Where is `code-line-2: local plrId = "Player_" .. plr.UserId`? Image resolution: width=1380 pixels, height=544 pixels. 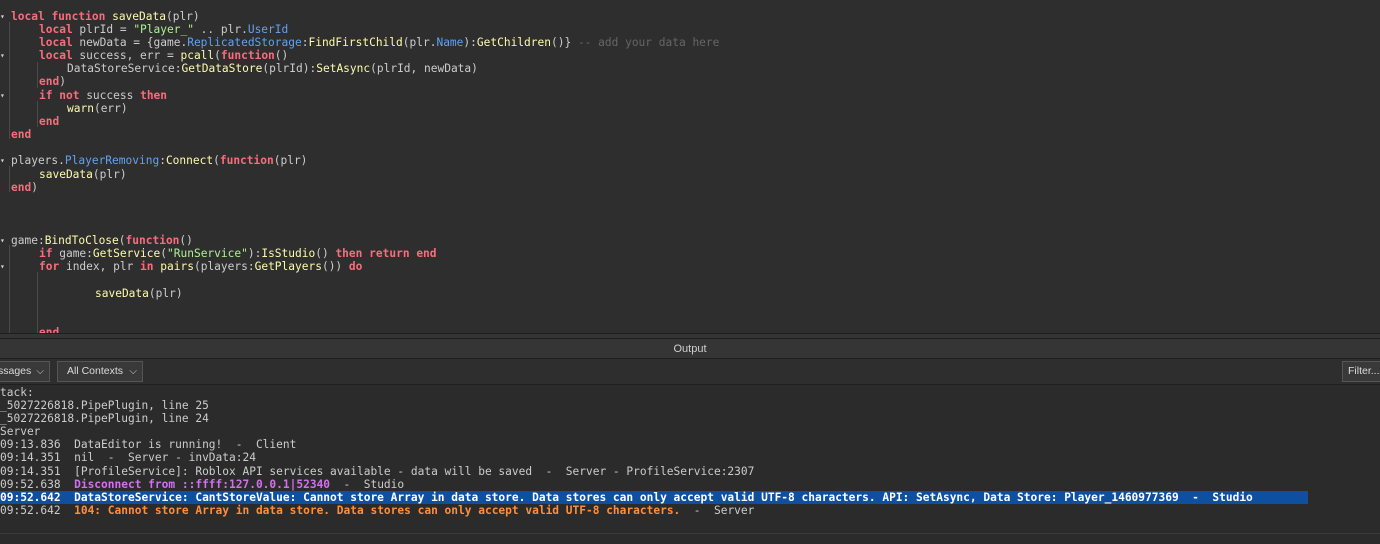
code-line-2: local plrId = "Player_" .. plr.UserId is located at coordinates (163, 29).